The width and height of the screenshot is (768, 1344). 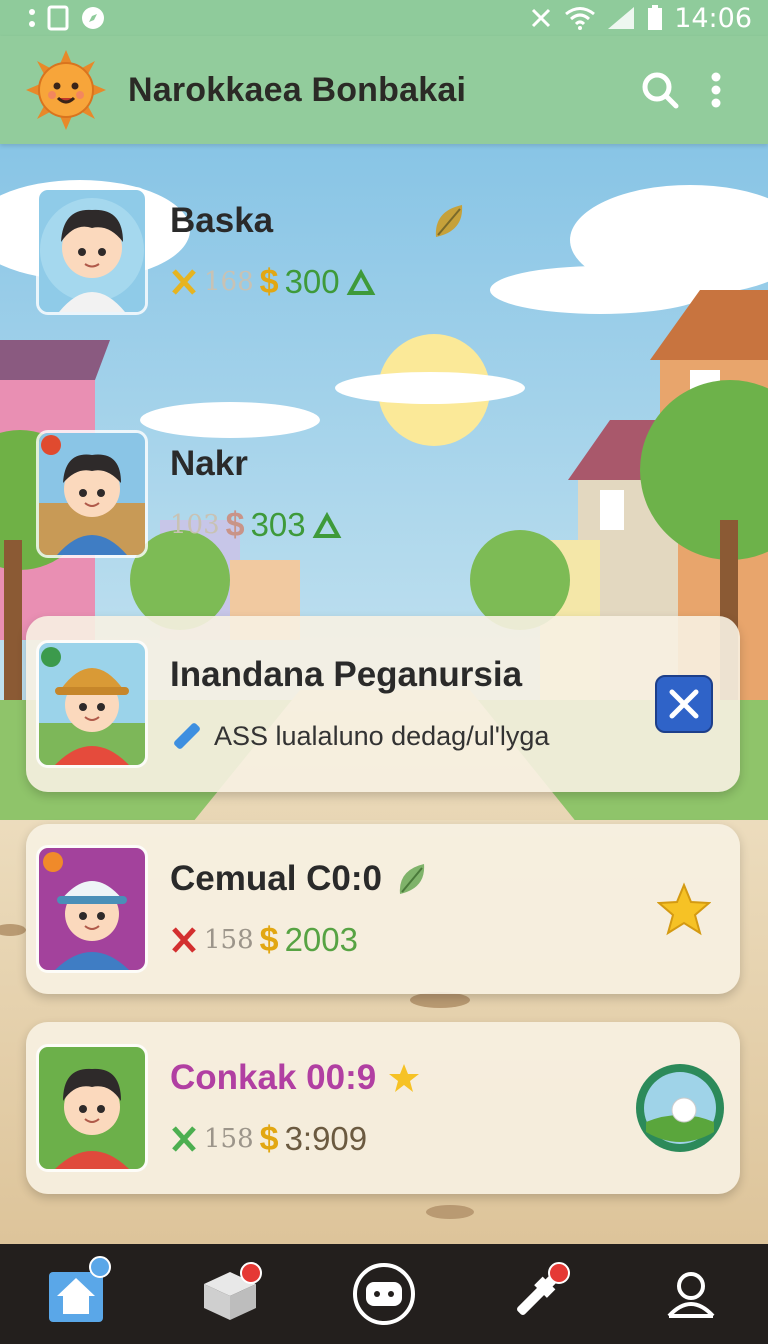 I want to click on bottom-nav, so click(x=384, y=1294).